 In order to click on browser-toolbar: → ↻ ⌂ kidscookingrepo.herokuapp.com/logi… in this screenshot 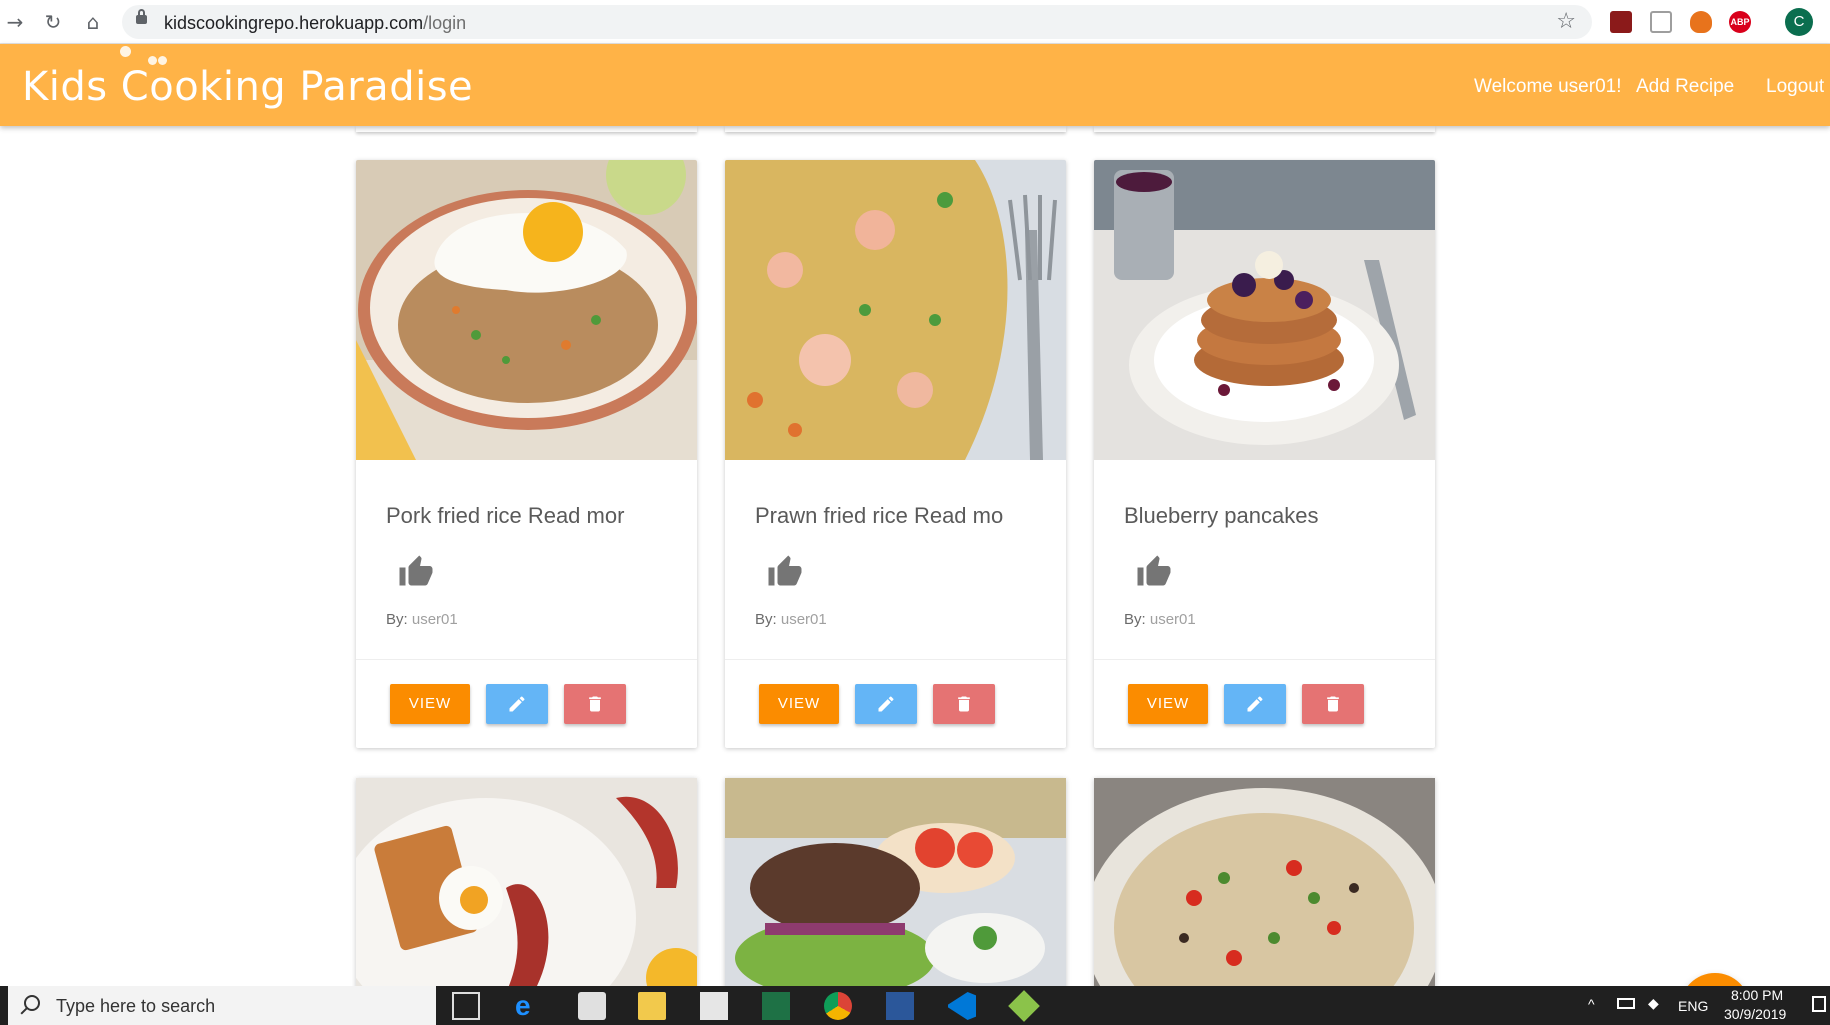, I will do `click(915, 22)`.